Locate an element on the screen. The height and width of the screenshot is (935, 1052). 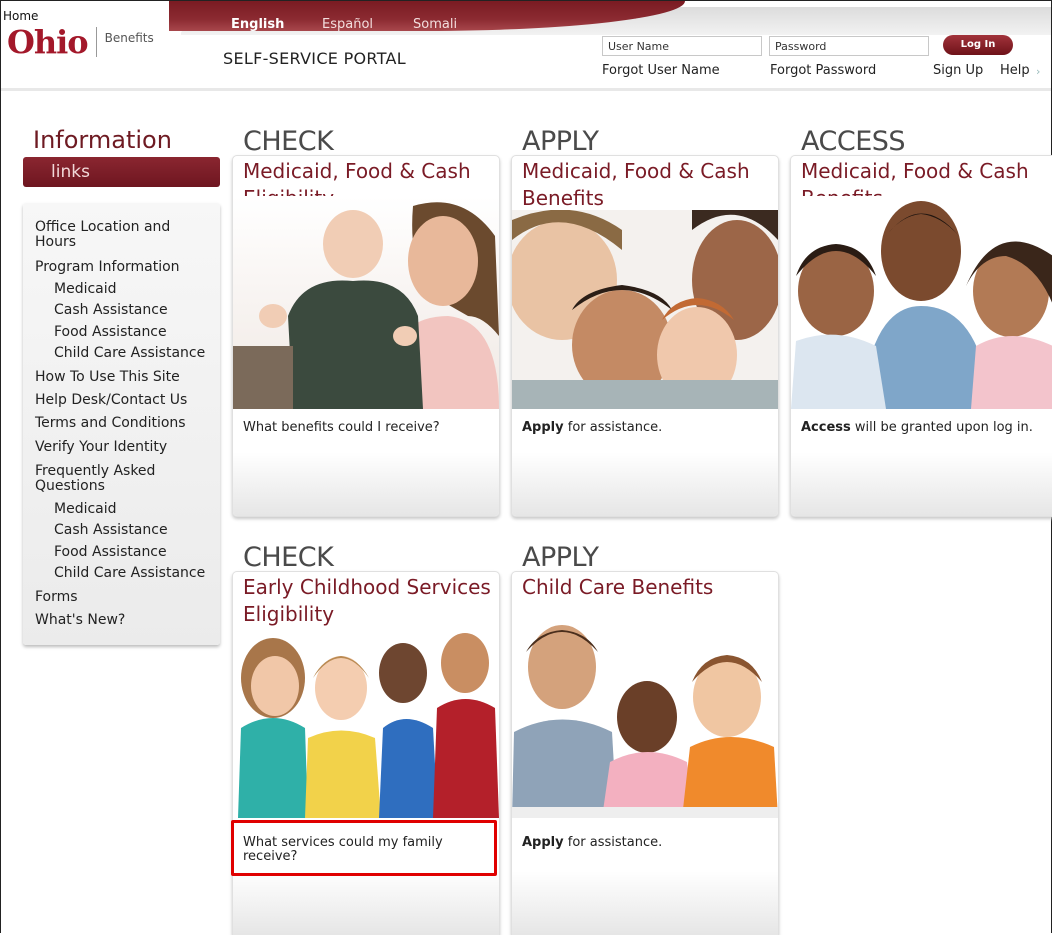
sidebar-links-bar: links is located at coordinates (121, 172).